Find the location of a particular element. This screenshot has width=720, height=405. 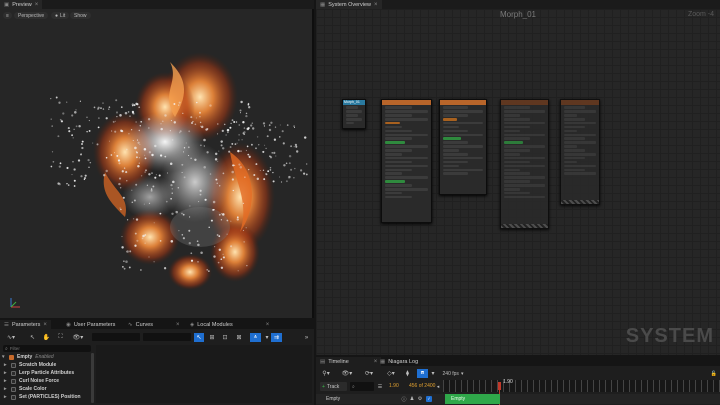

frame-button: ⛶ is located at coordinates (60, 337).